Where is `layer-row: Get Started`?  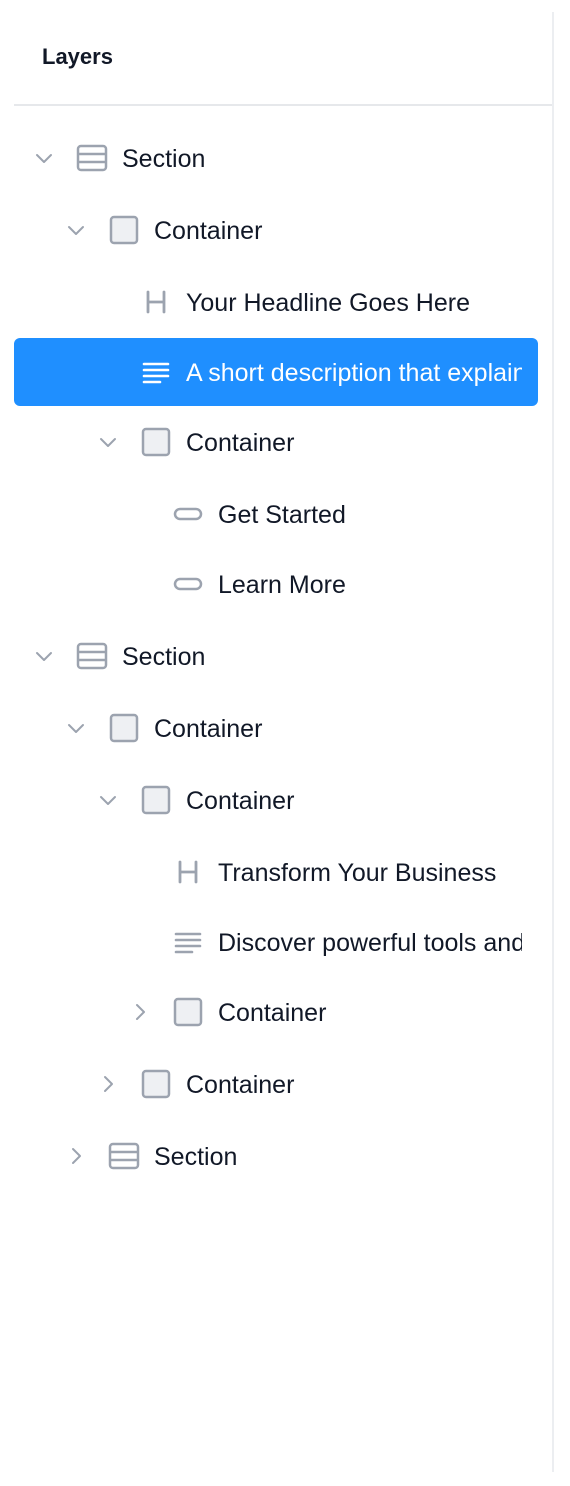
layer-row: Get Started is located at coordinates (276, 514).